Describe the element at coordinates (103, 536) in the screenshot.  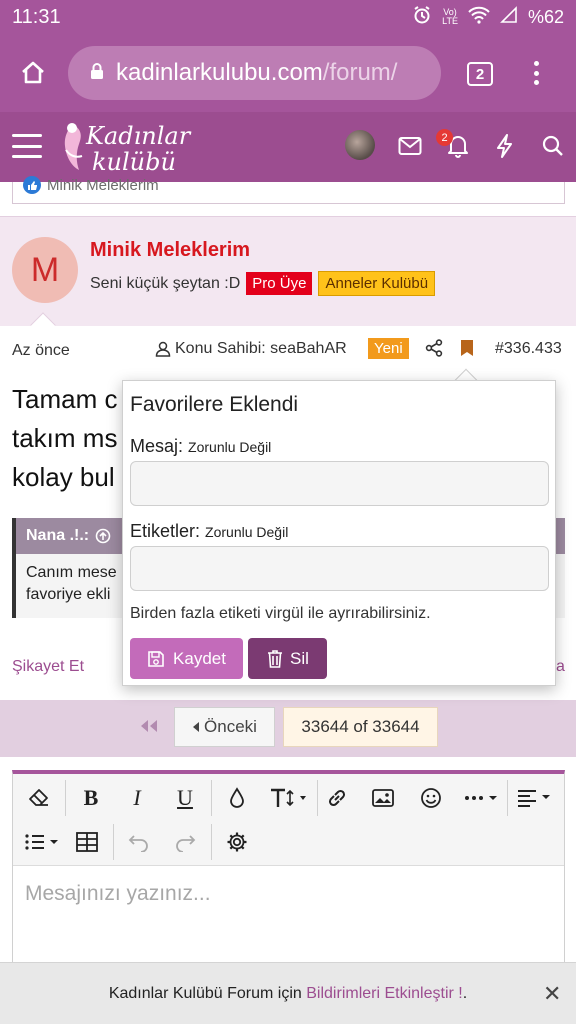
I see `arrow-up-circle-icon` at that location.